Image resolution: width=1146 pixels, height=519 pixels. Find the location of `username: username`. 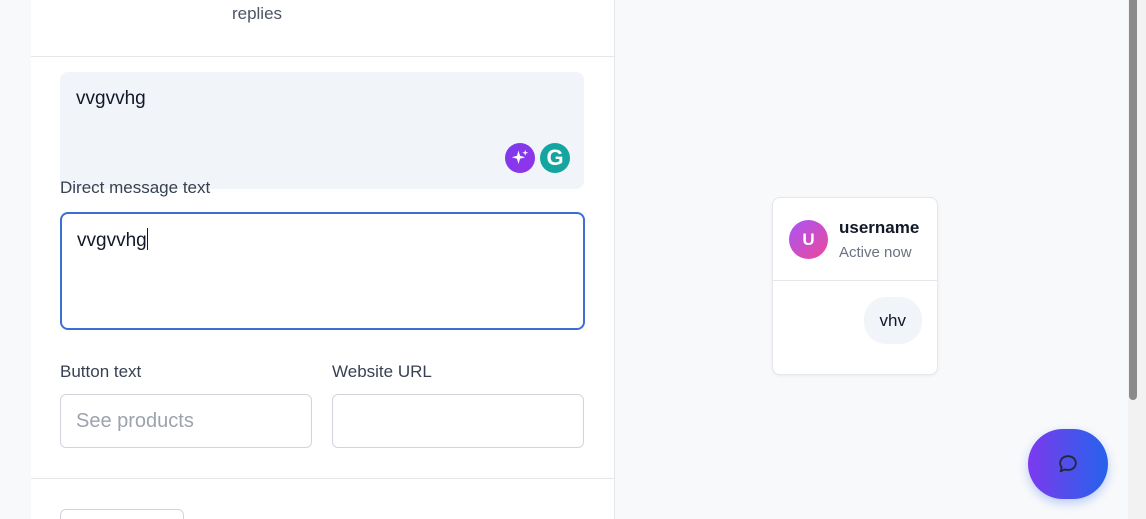

username: username is located at coordinates (879, 227).